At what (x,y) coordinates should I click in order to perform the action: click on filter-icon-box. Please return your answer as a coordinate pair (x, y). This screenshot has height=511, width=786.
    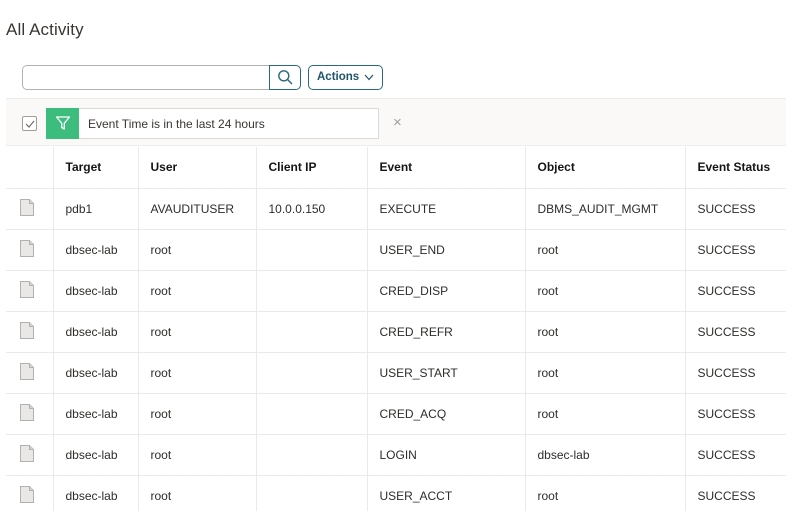
    Looking at the image, I should click on (62, 123).